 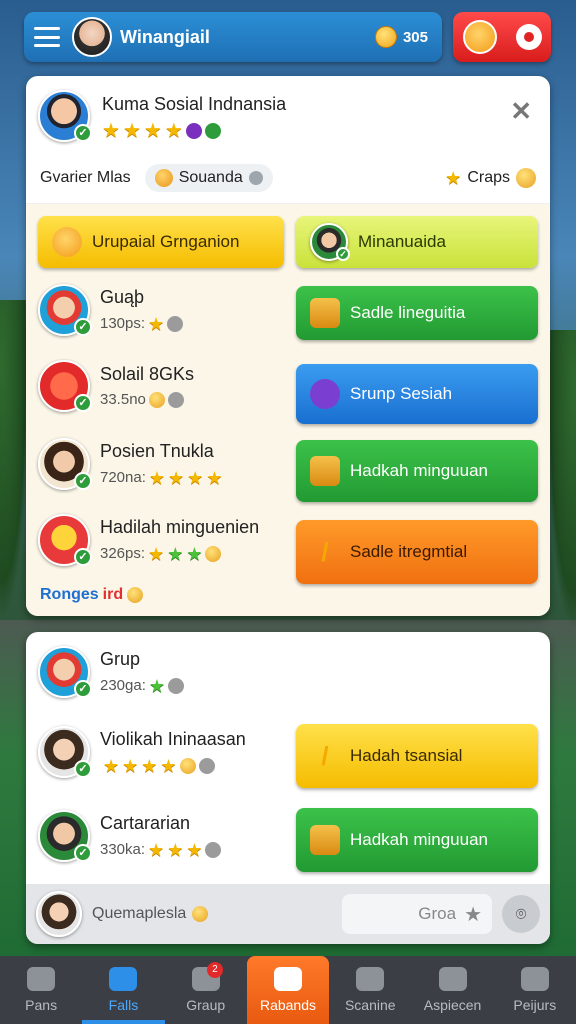 I want to click on item-meta: 330ka:, so click(x=123, y=849).